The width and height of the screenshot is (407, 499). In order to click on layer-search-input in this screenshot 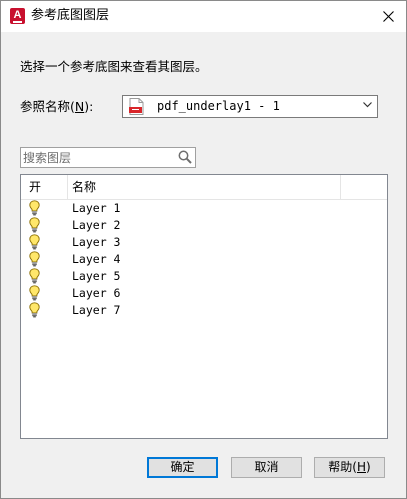, I will do `click(98, 157)`.